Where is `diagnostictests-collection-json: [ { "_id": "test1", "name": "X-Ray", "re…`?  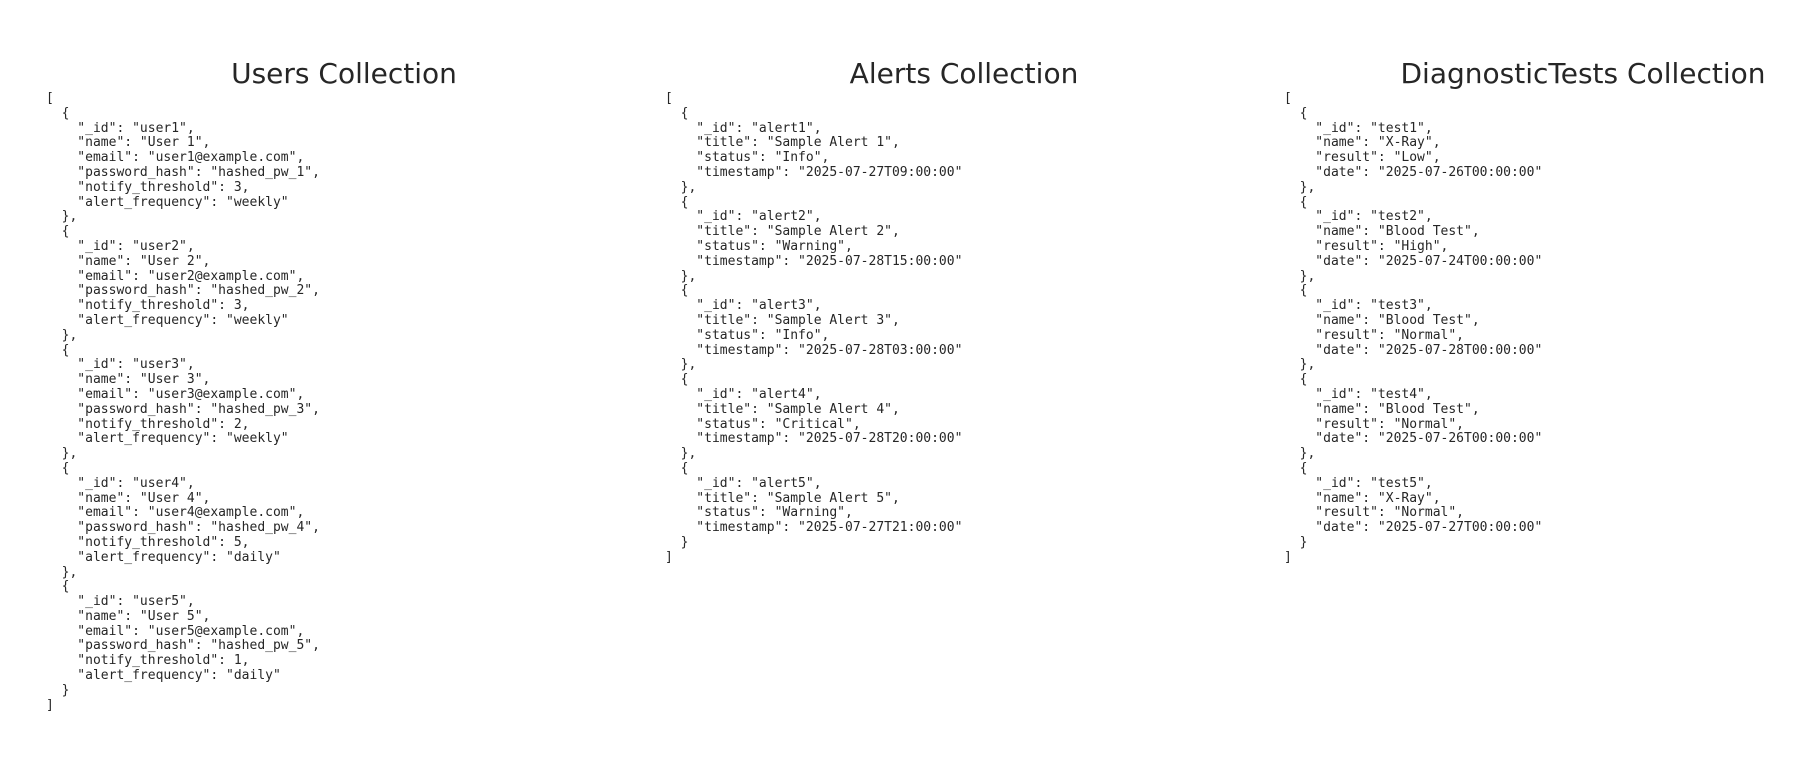
diagnostictests-collection-json: [ { "_id": "test1", "name": "X-Ray", "re… is located at coordinates (1413, 328).